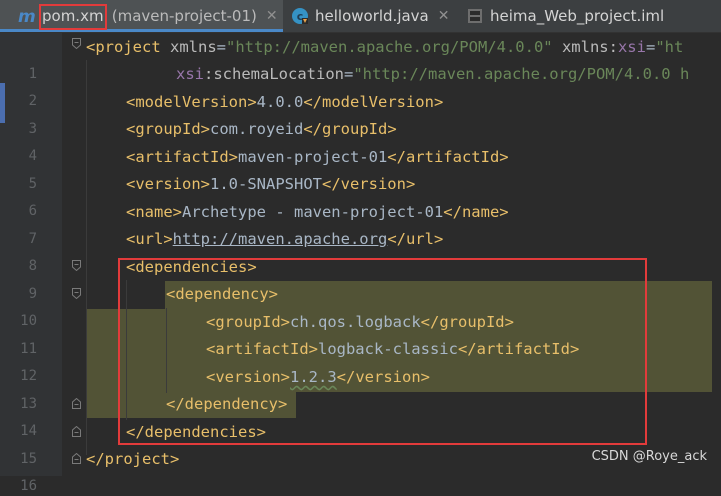  What do you see at coordinates (23, 266) in the screenshot?
I see `line-number: 8` at bounding box center [23, 266].